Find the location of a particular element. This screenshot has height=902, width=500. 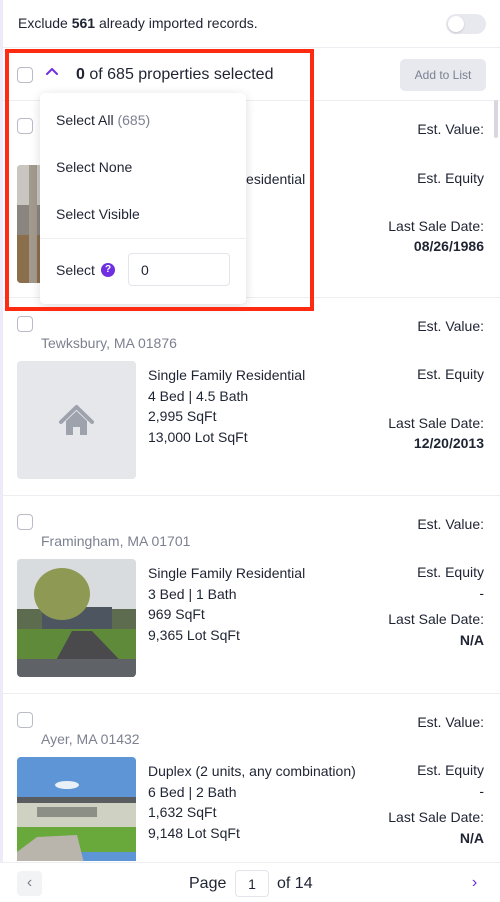

property-photo-placeholder is located at coordinates (76, 420).